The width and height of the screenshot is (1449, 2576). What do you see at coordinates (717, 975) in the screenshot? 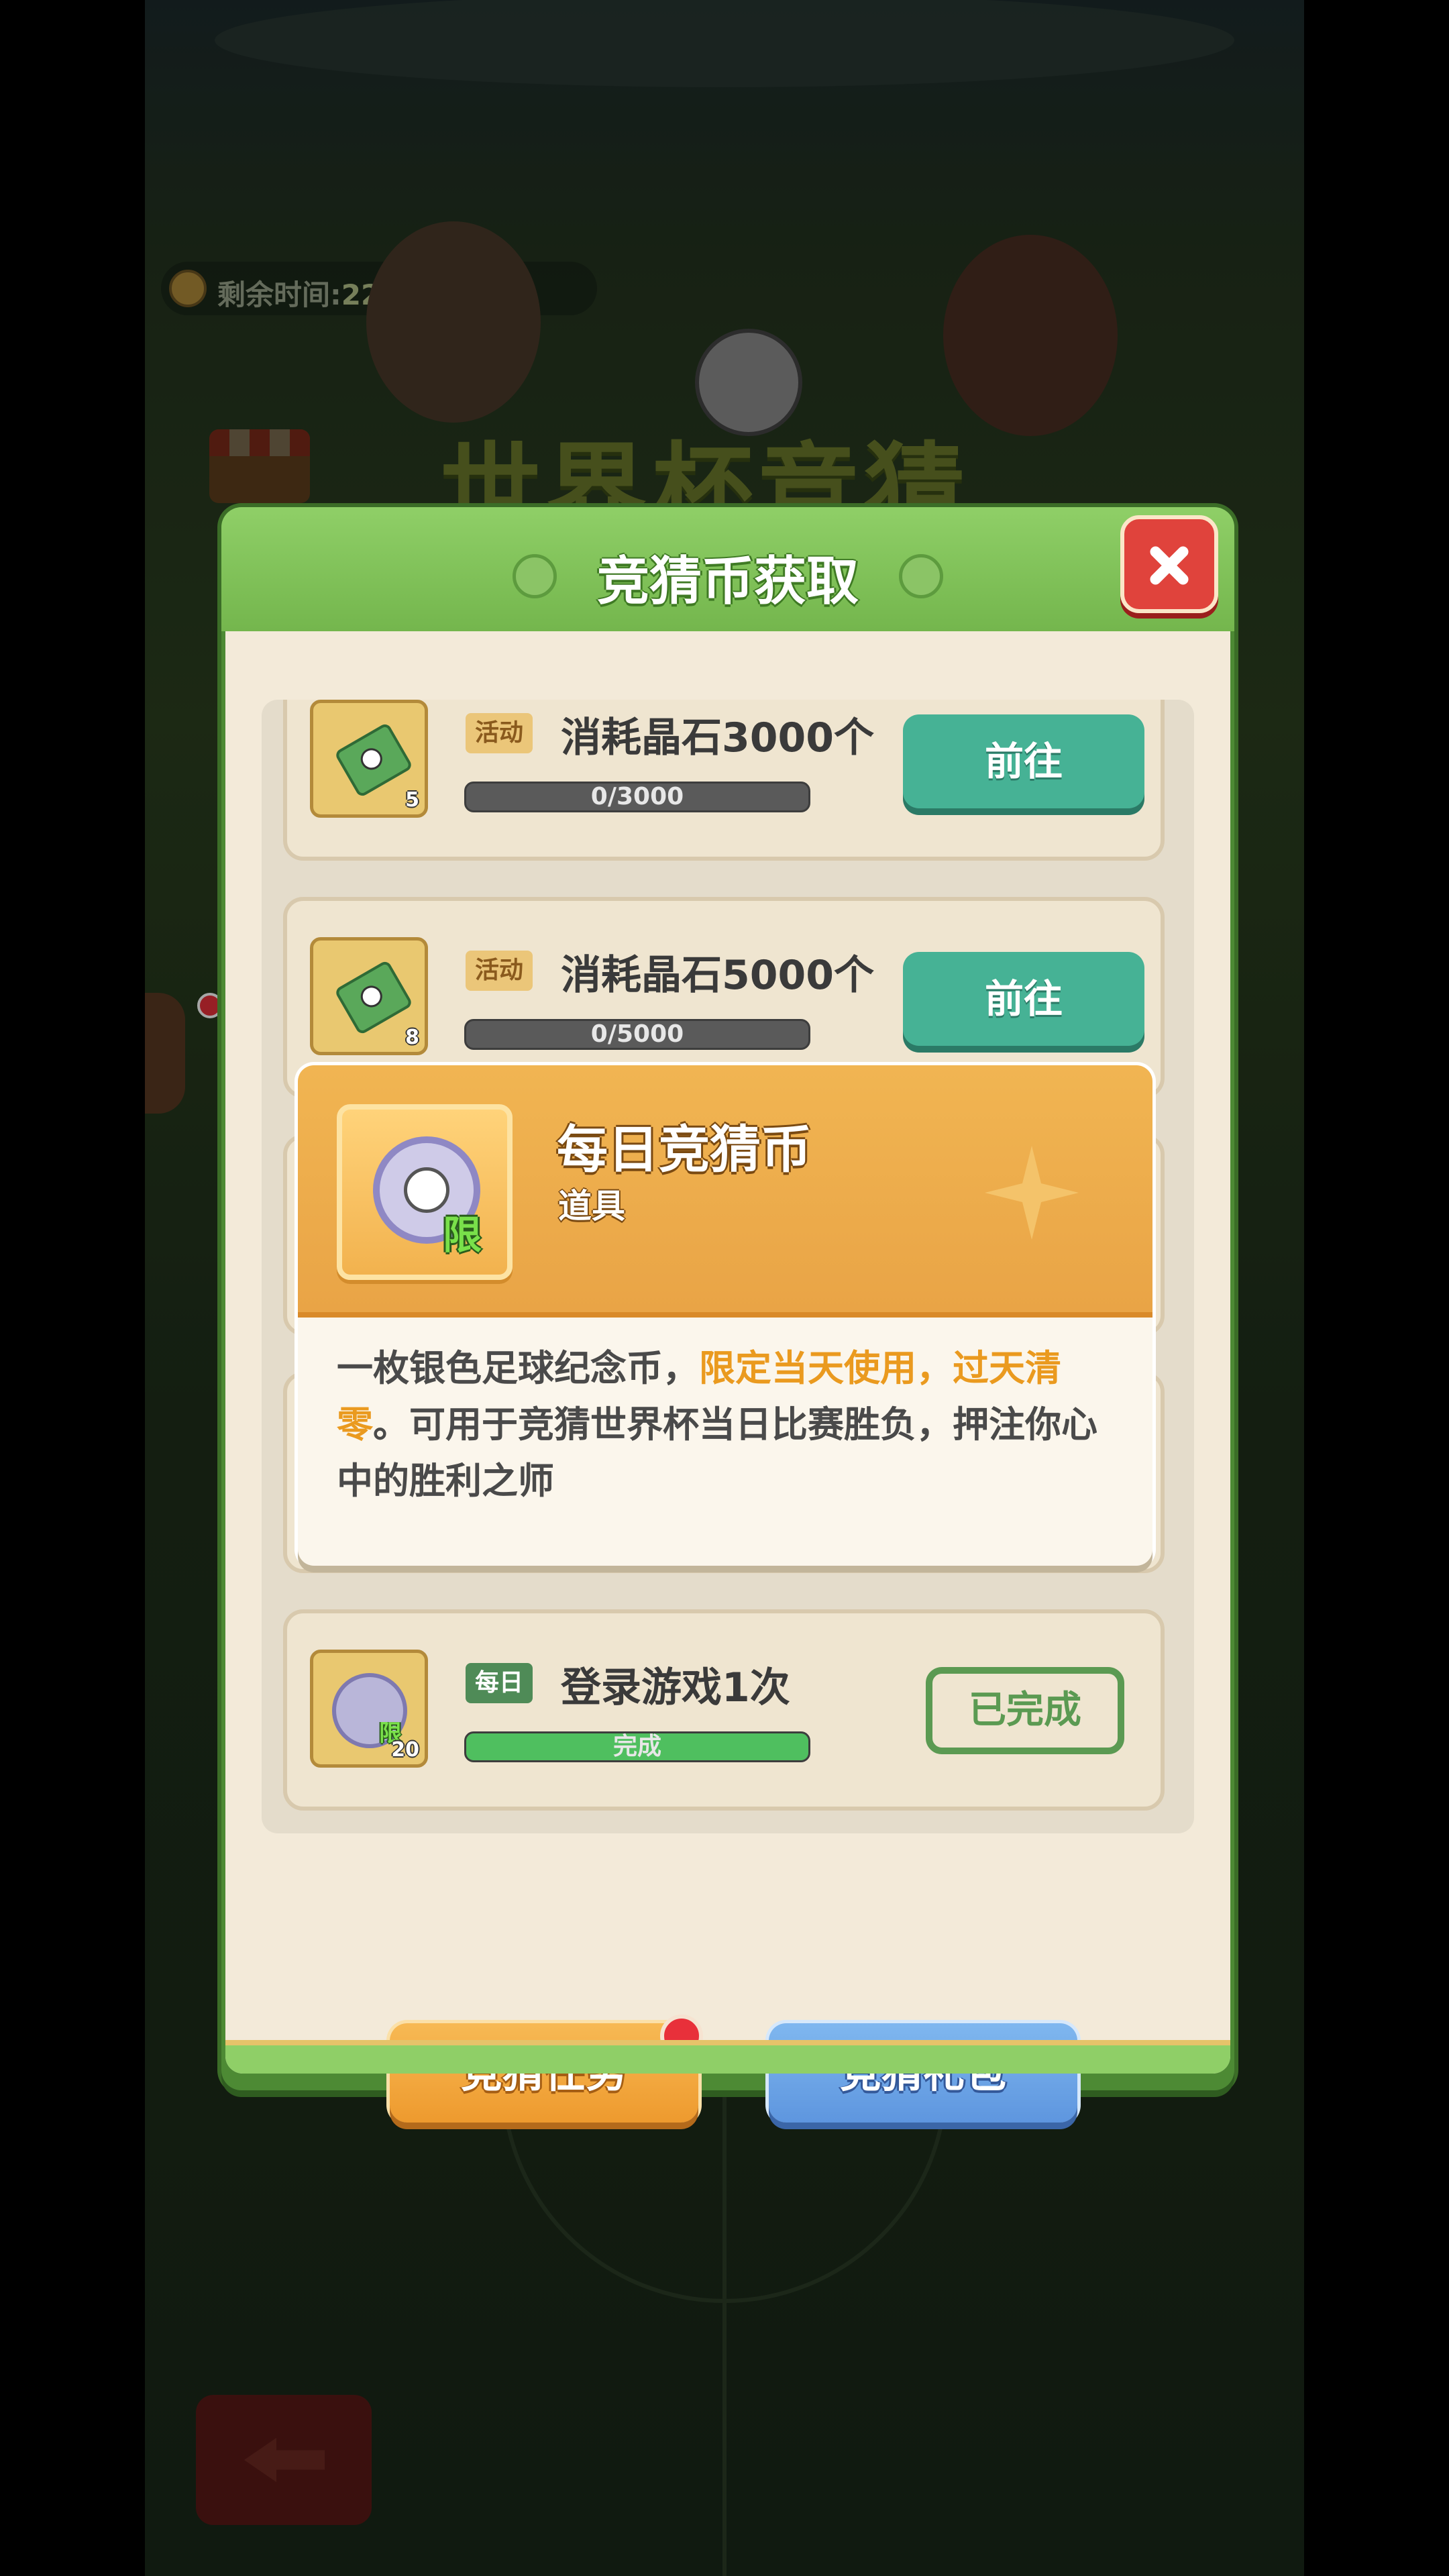
I see `task-title: 消耗晶石5000个` at bounding box center [717, 975].